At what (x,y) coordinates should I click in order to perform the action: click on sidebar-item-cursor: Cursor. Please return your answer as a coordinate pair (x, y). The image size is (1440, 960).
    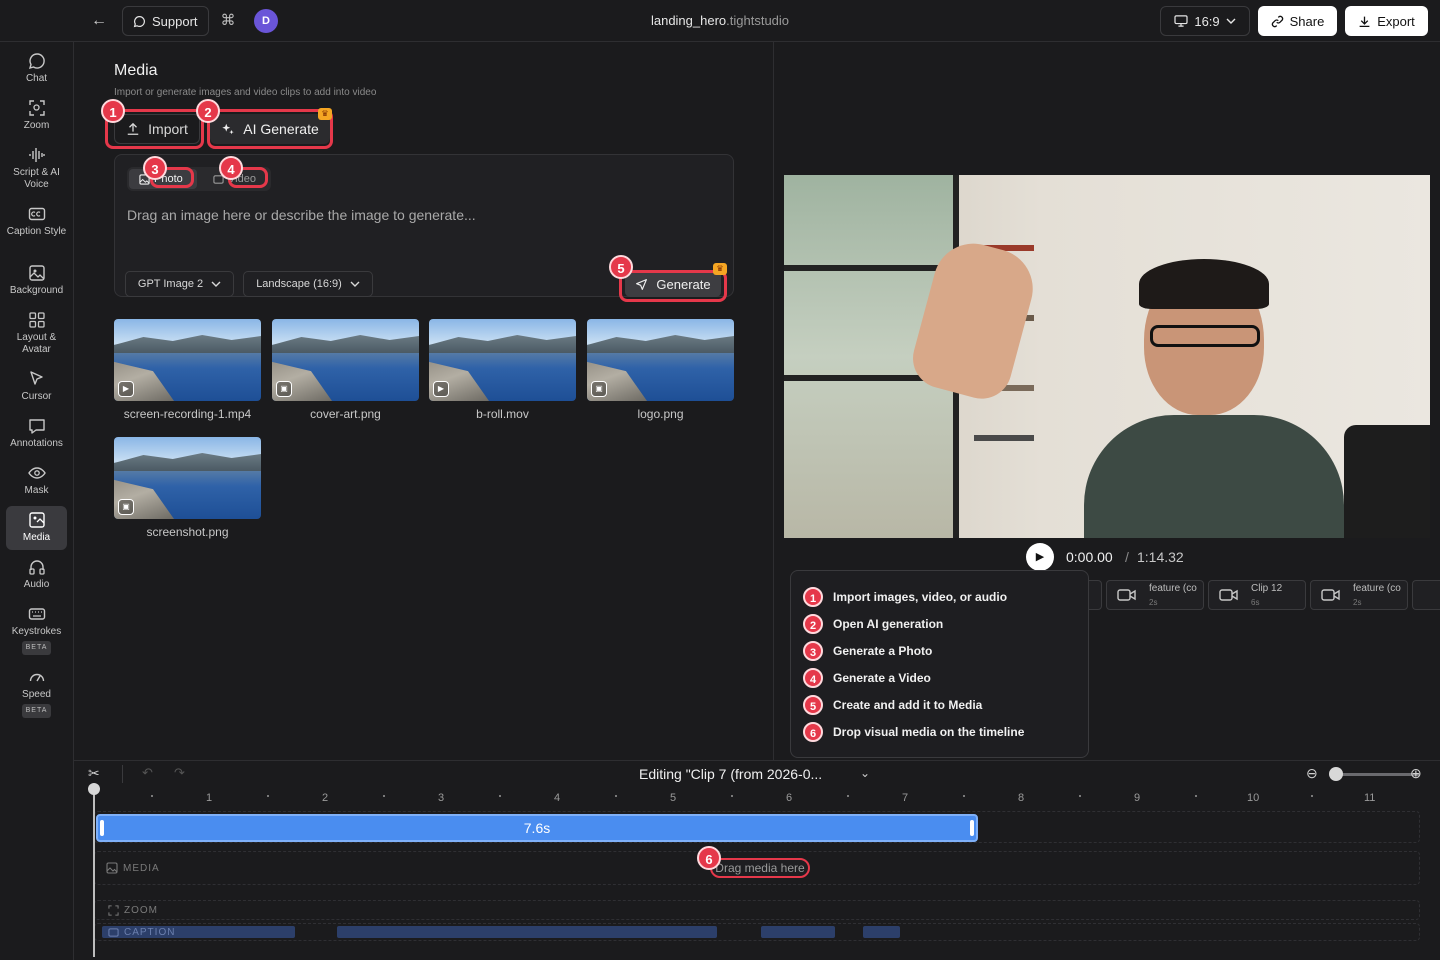
    Looking at the image, I should click on (36, 390).